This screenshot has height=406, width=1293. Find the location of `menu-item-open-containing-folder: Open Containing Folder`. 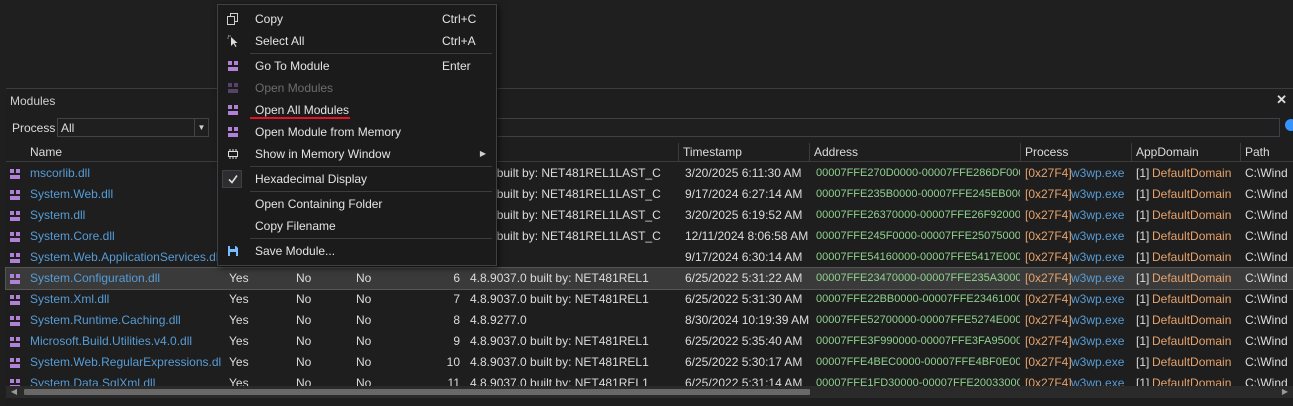

menu-item-open-containing-folder: Open Containing Folder is located at coordinates (357, 204).